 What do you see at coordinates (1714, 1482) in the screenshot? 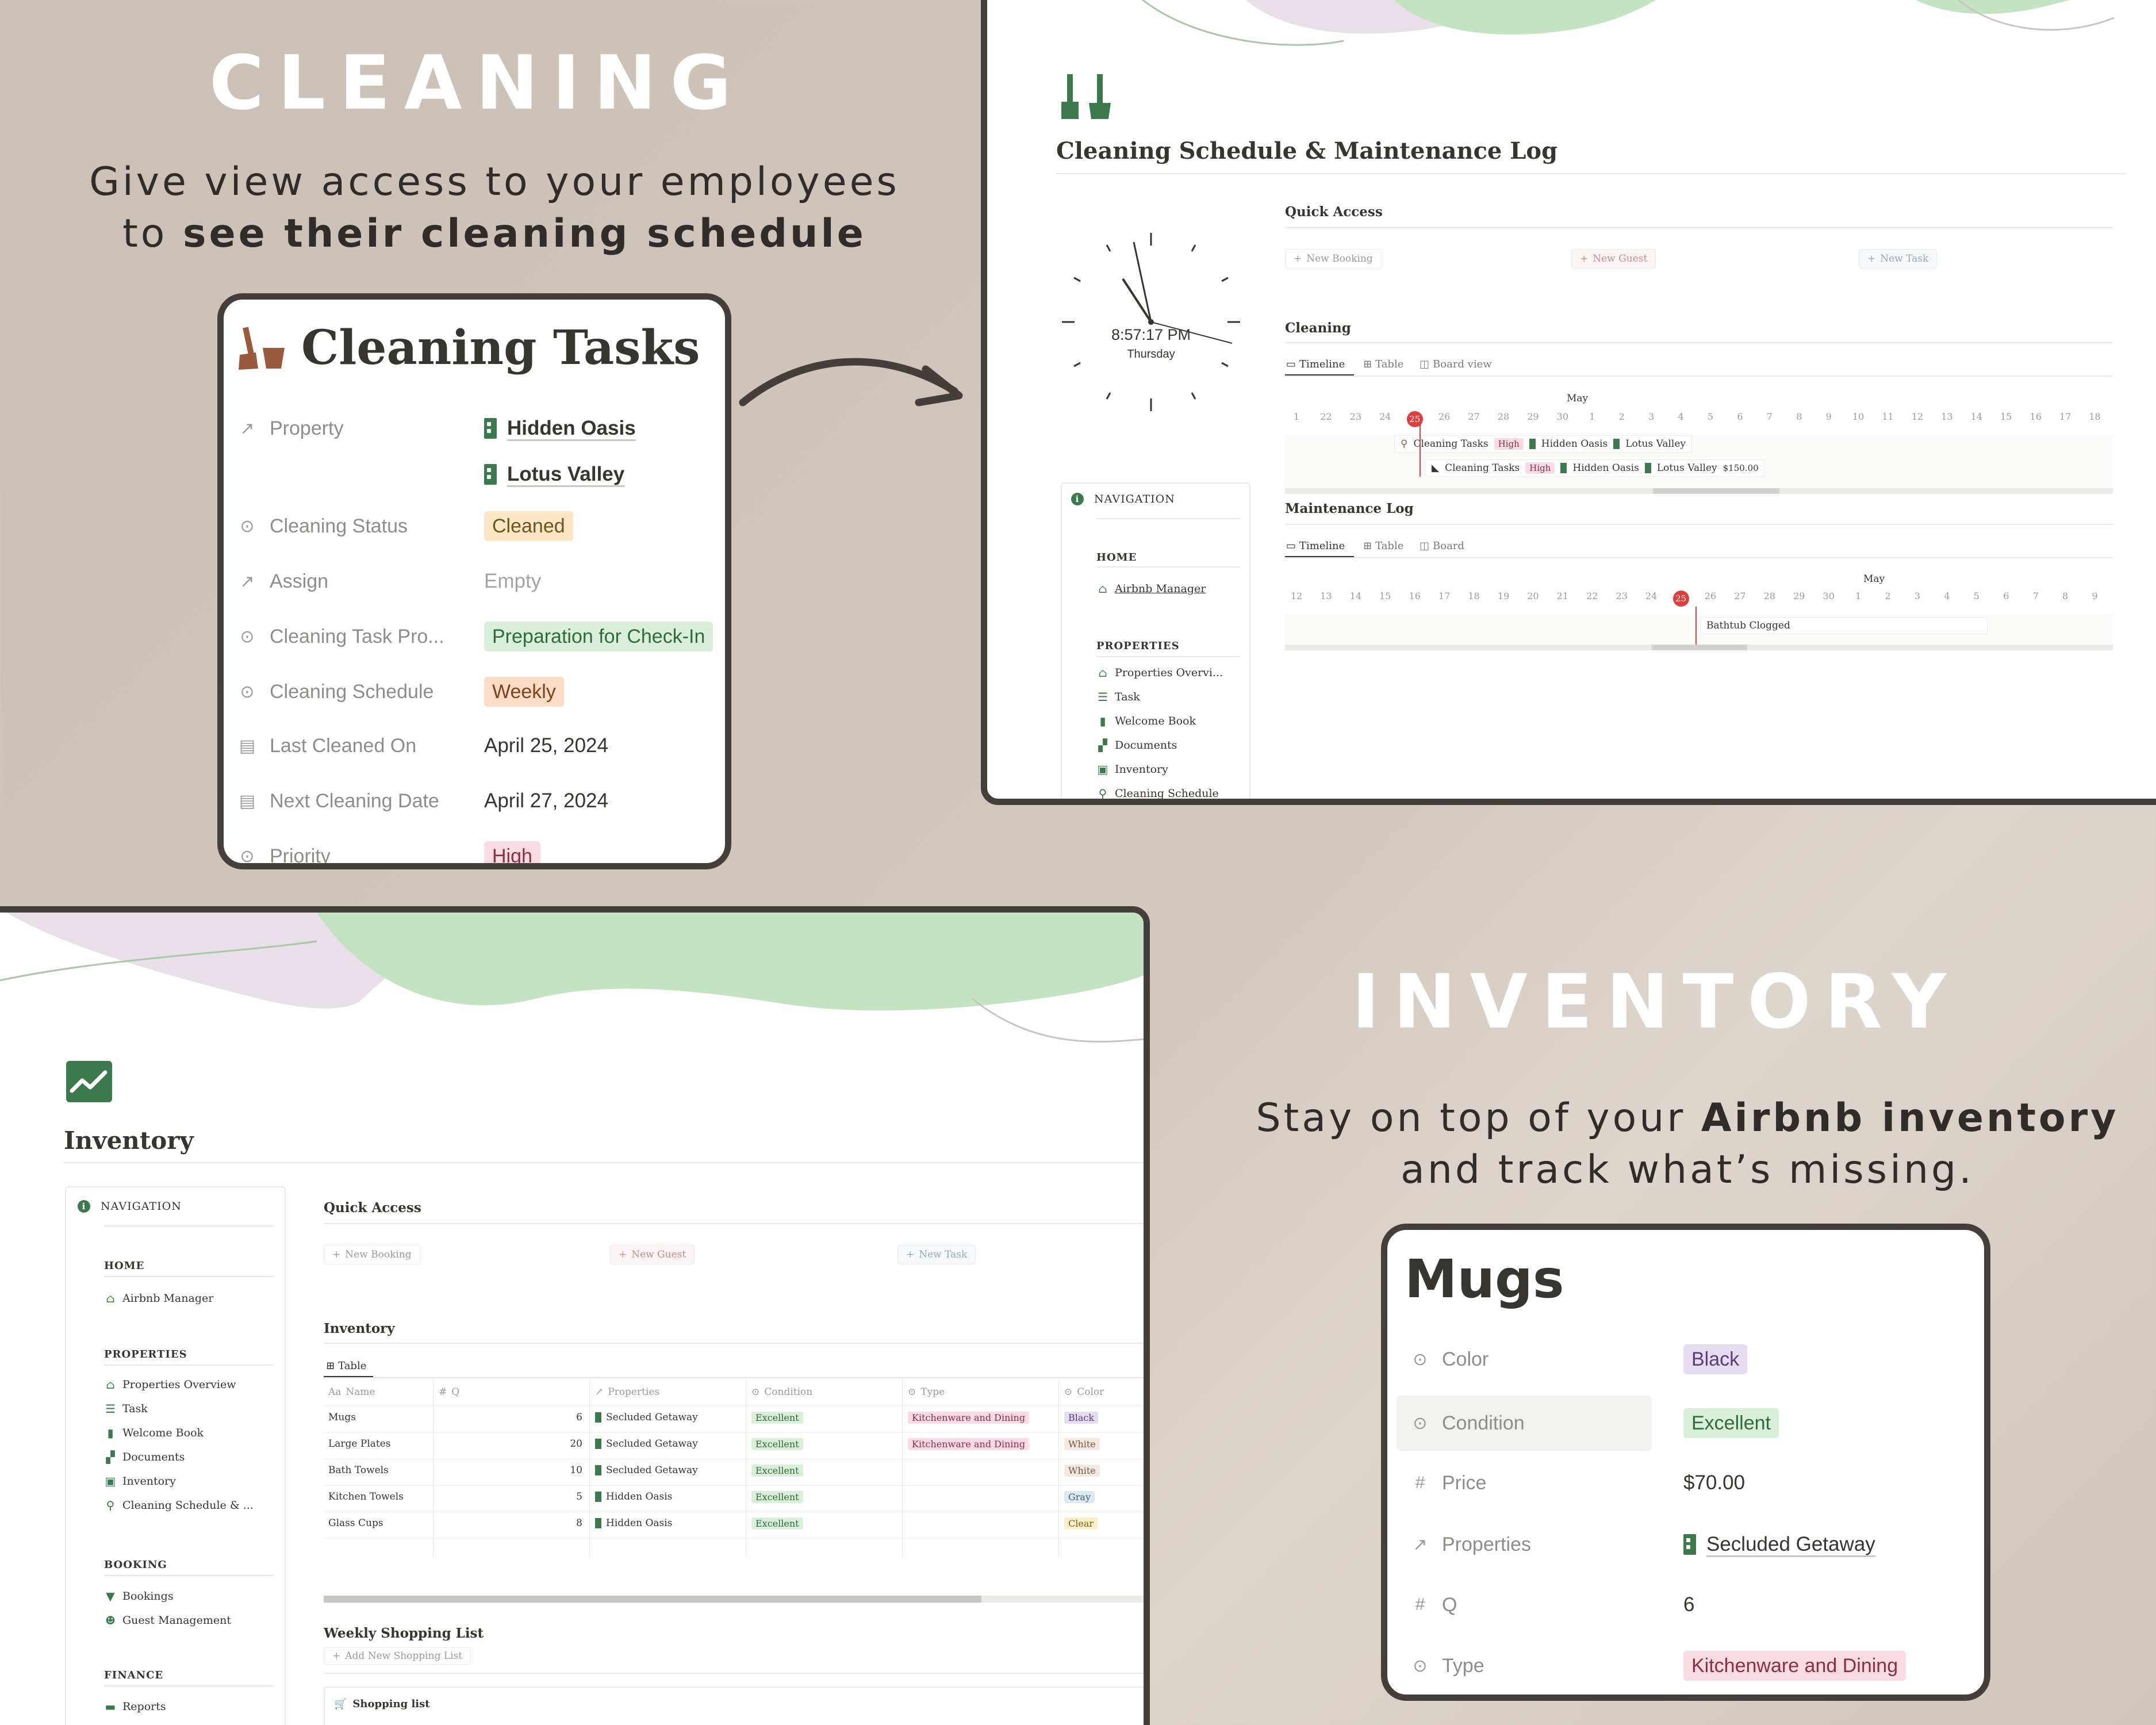
I see `price-value: $70.00` at bounding box center [1714, 1482].